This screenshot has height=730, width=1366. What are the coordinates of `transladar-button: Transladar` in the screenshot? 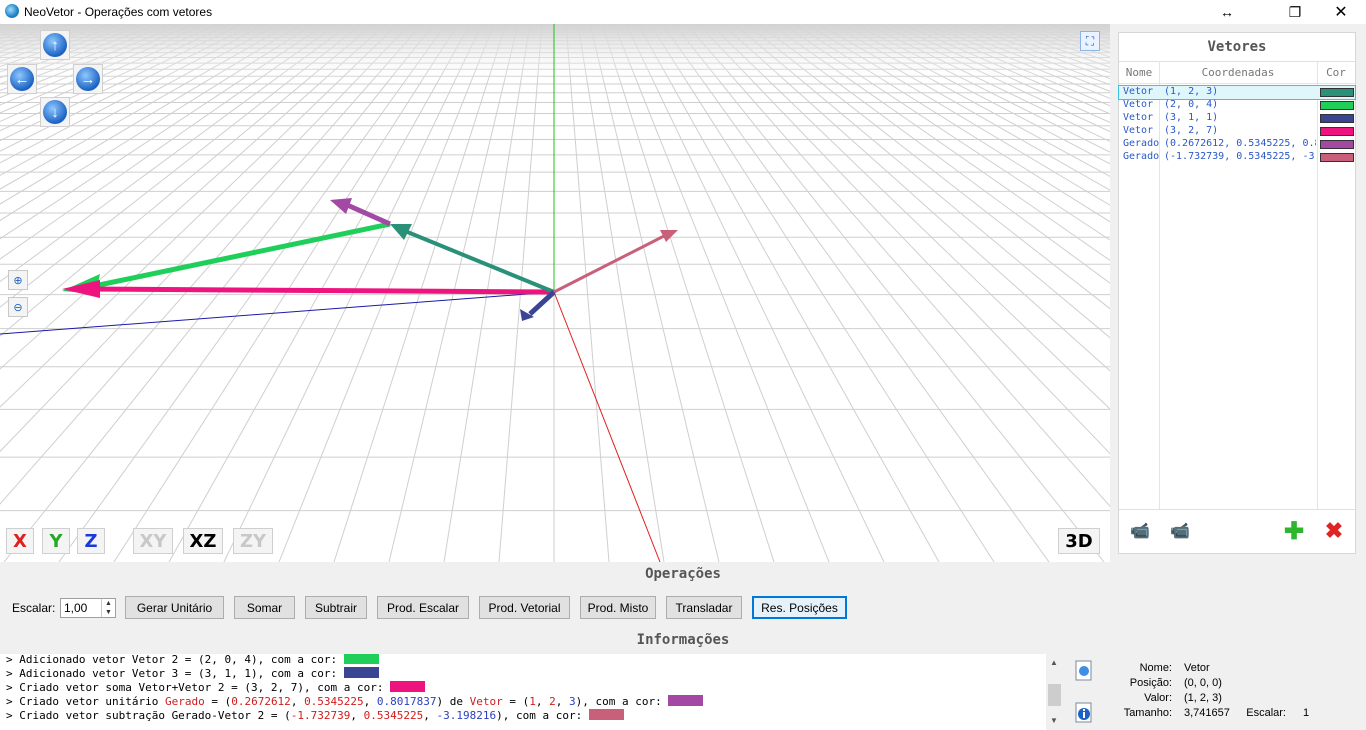 It's located at (704, 607).